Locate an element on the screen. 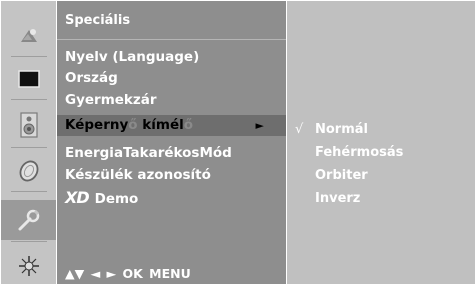  submenu-item-normal: √ Normál is located at coordinates (382, 130).